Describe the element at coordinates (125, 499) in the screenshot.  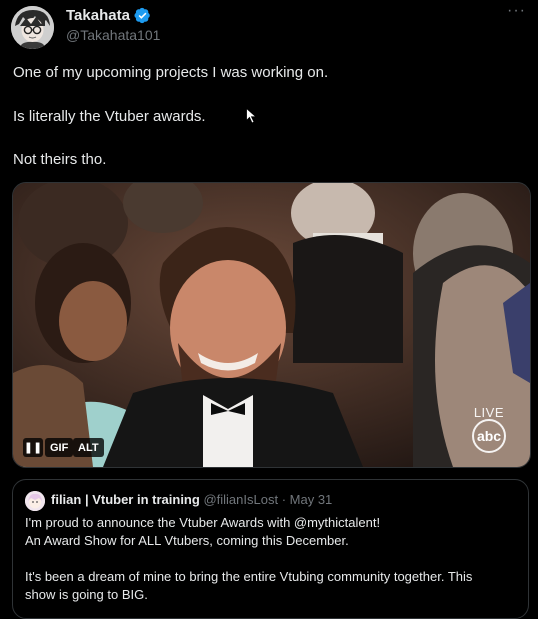
I see `quoted-display-name: filian | Vtuber in training` at that location.